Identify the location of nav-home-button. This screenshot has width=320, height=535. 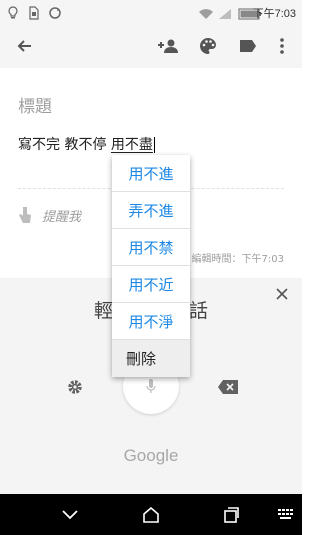
(151, 515).